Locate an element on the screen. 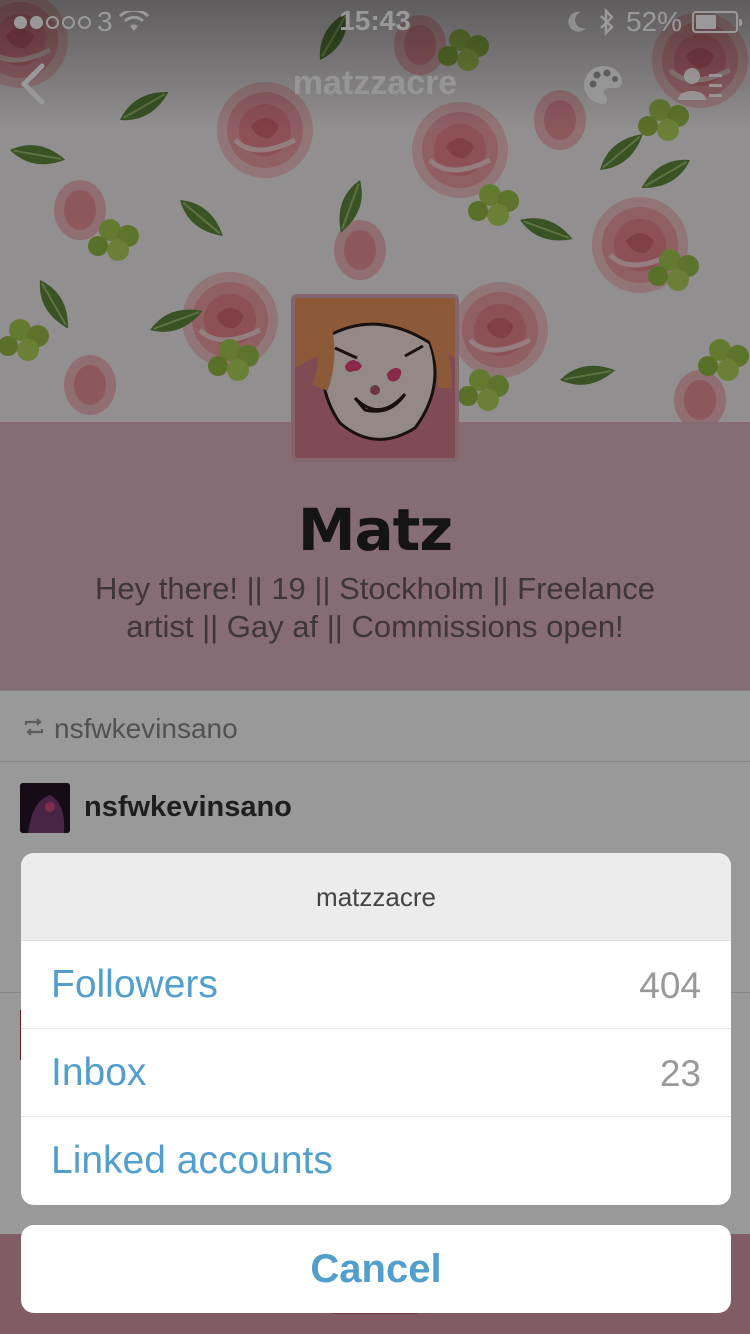 This screenshot has width=750, height=1334. action-count: 404 is located at coordinates (670, 985).